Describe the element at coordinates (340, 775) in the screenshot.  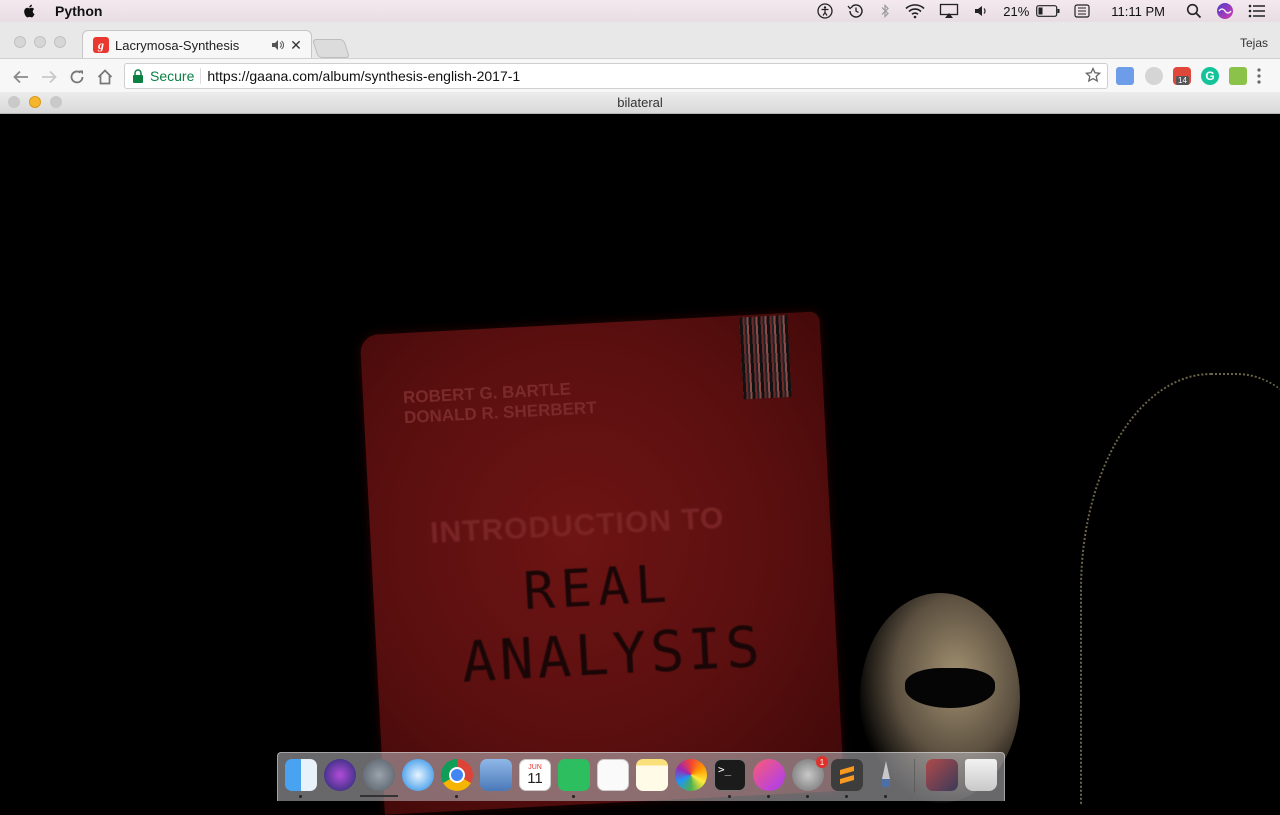
I see `siri-dock-icon` at that location.